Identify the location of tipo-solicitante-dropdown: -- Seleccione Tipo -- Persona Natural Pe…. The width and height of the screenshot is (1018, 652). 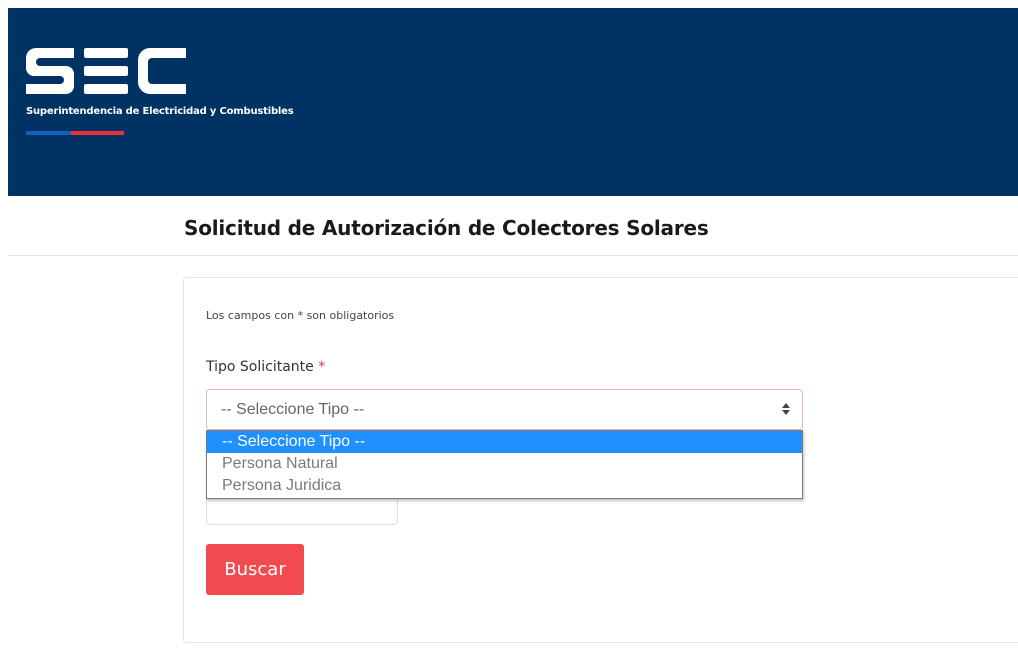
(504, 464).